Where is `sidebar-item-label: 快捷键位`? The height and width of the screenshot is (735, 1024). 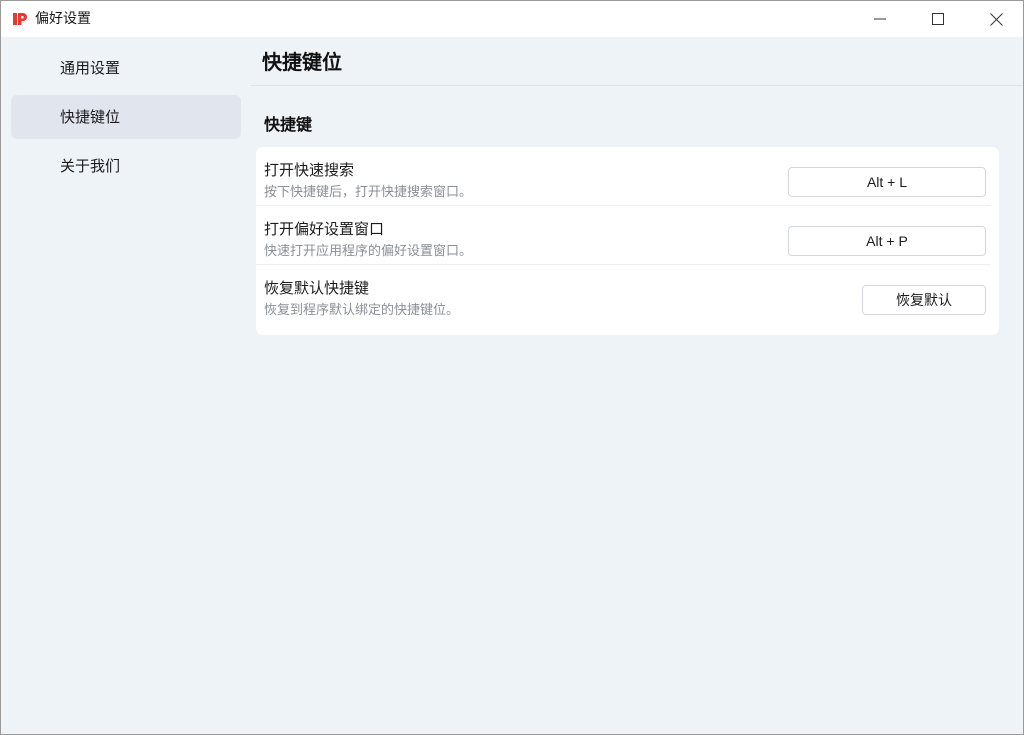 sidebar-item-label: 快捷键位 is located at coordinates (90, 117).